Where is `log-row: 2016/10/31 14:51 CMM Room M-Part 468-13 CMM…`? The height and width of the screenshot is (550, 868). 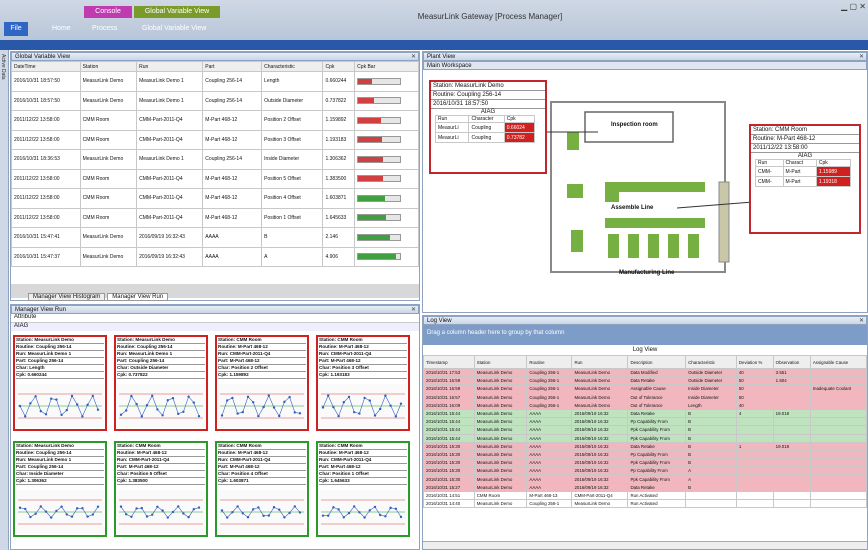
log-row: 2016/10/31 14:51 CMM Room M-Part 468-13 CMM… is located at coordinates (645, 495).